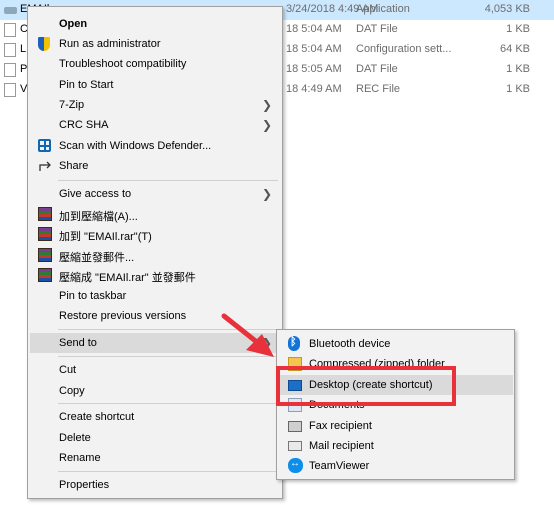 The width and height of the screenshot is (554, 505). Describe the element at coordinates (339, 466) in the screenshot. I see `submenu-item-label: TeamViewer` at that location.